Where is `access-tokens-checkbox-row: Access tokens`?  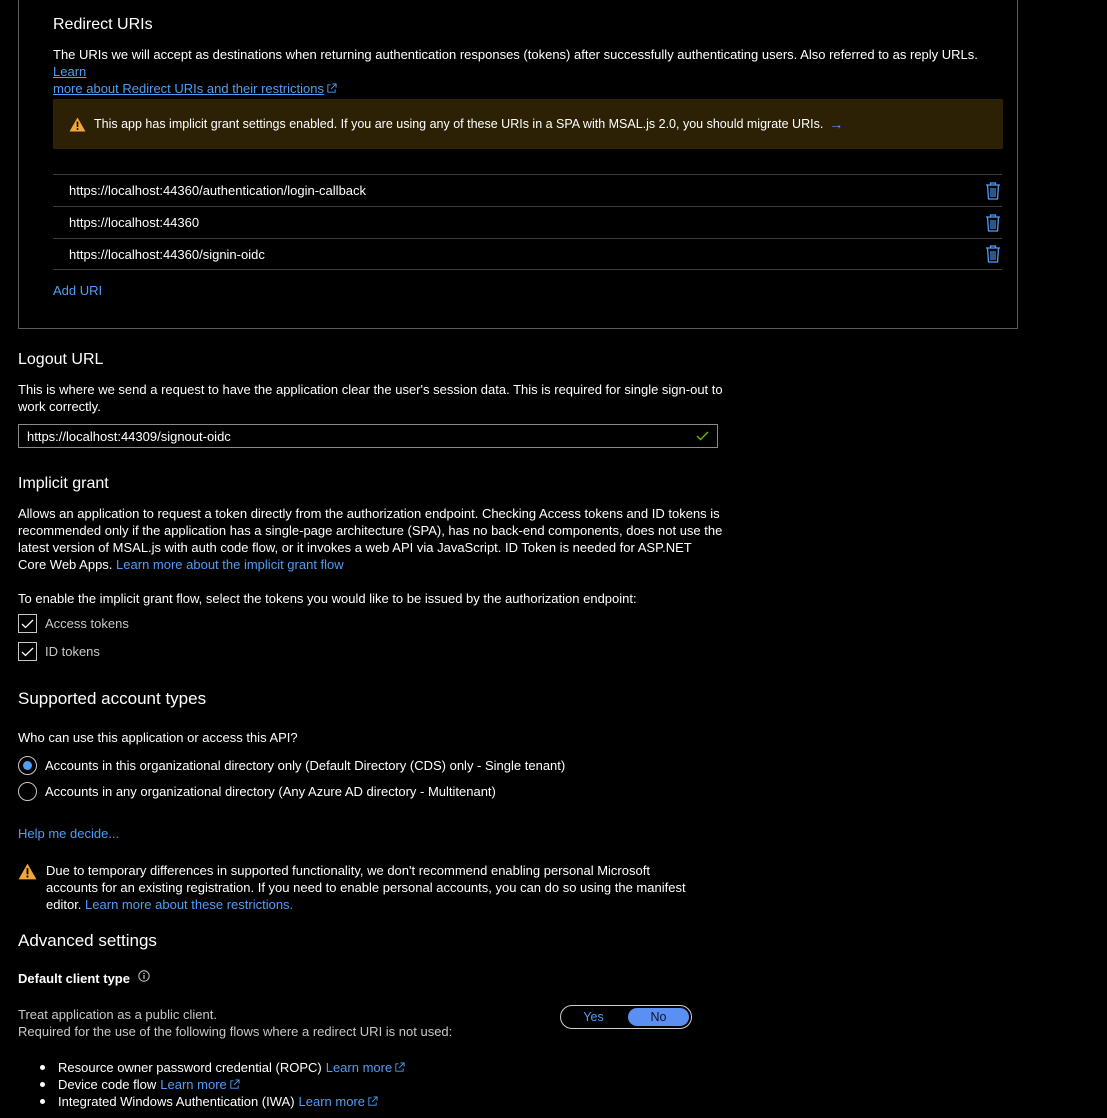 access-tokens-checkbox-row: Access tokens is located at coordinates (73, 623).